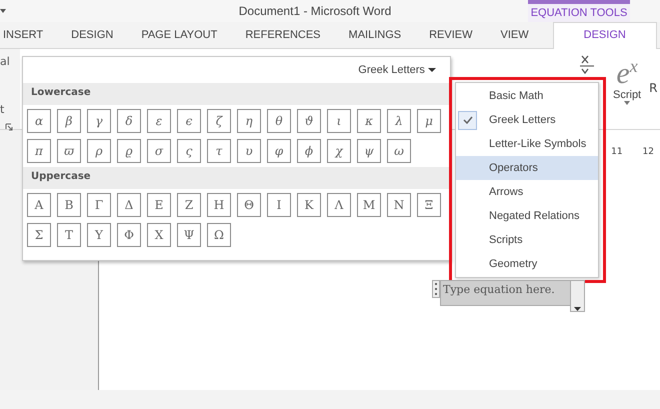 The width and height of the screenshot is (660, 409). Describe the element at coordinates (369, 151) in the screenshot. I see `symbol-button: ψ` at that location.